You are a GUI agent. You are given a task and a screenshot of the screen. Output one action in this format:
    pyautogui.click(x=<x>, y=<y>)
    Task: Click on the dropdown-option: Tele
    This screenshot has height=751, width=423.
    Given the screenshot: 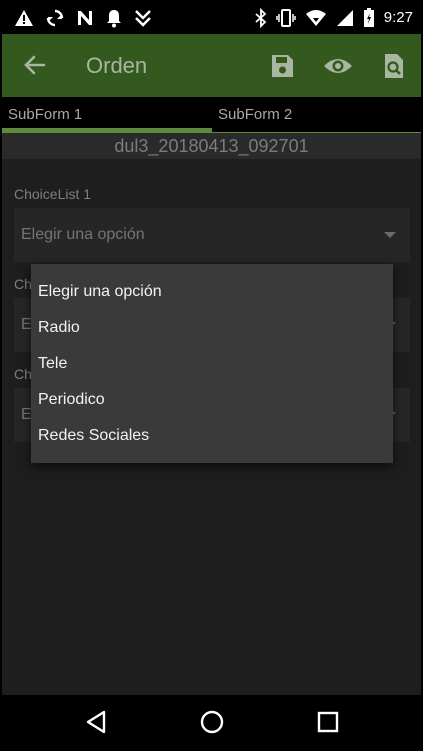 What is the action you would take?
    pyautogui.click(x=212, y=364)
    